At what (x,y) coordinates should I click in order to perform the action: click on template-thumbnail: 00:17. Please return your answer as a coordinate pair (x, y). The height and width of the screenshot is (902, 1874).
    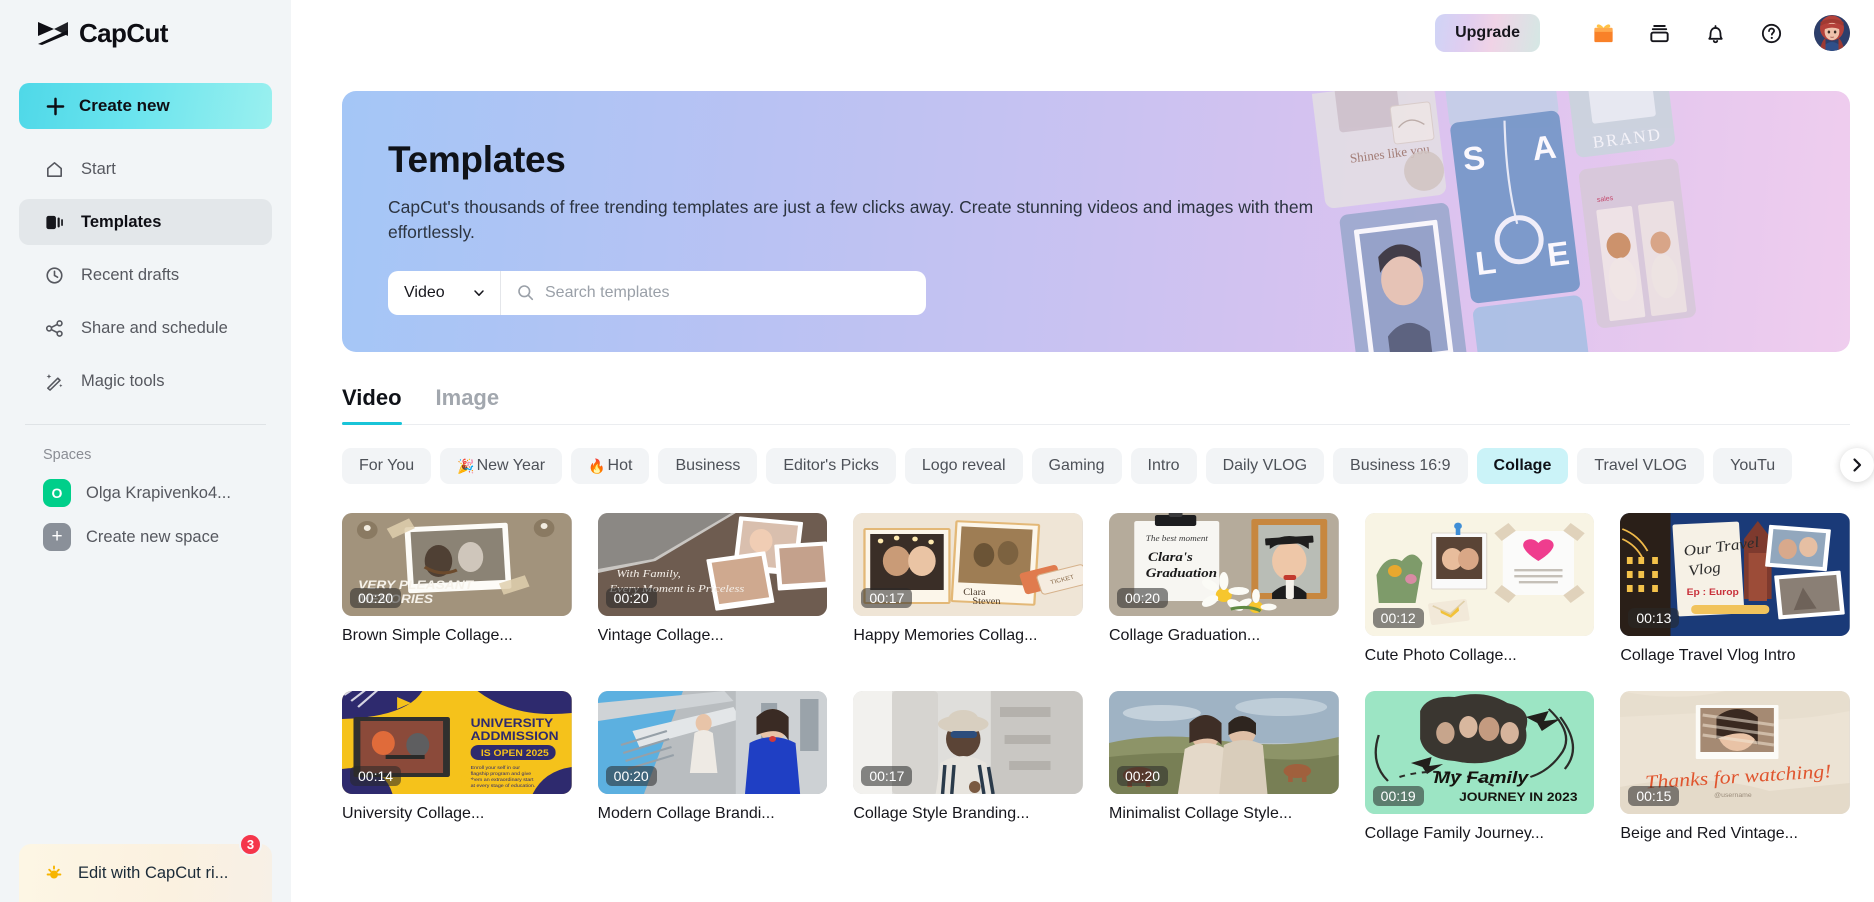
    Looking at the image, I should click on (968, 742).